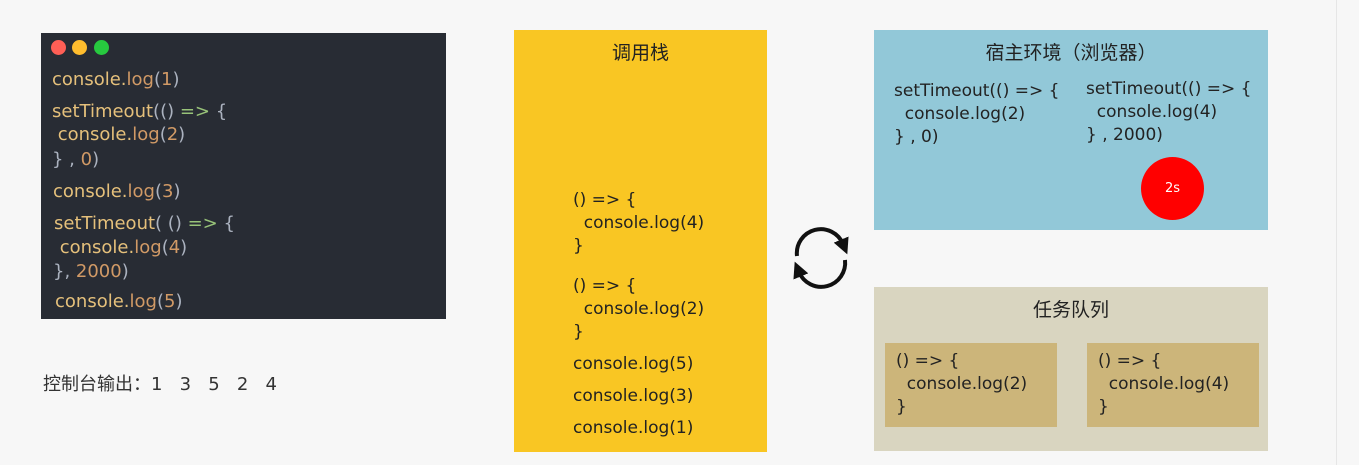 The image size is (1359, 465). What do you see at coordinates (86, 159) in the screenshot?
I see `code-token: 0` at bounding box center [86, 159].